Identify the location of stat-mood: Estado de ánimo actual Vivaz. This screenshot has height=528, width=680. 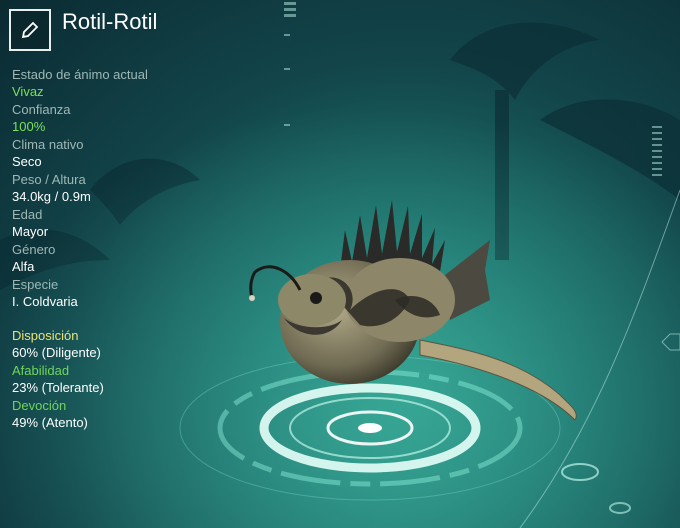
(127, 83).